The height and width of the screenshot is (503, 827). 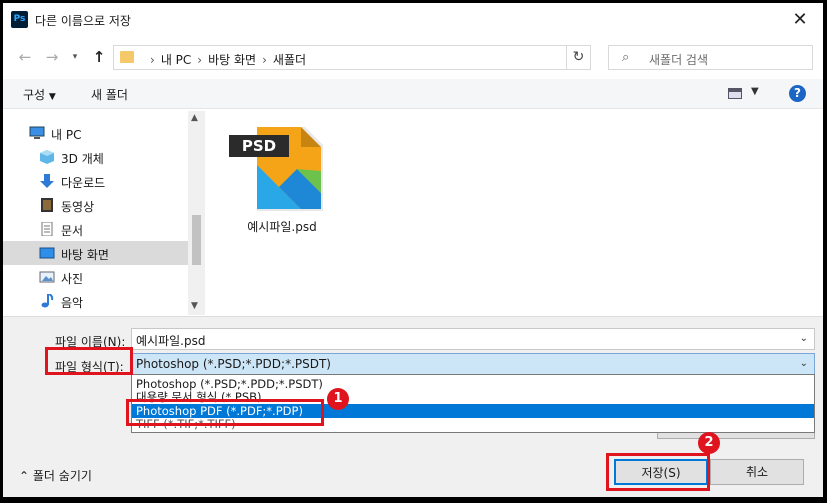 I want to click on nav-label: 사진, so click(x=72, y=279).